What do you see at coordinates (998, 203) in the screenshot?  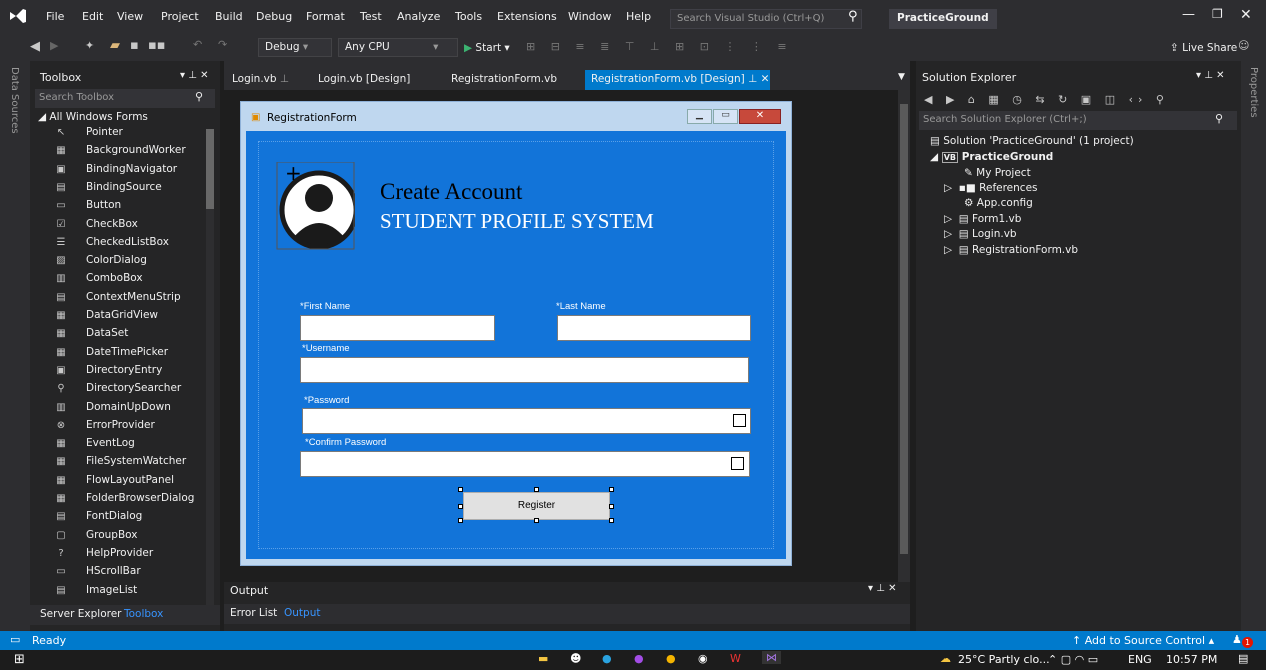 I see `tree-item-app-config: ⚙ App.config` at bounding box center [998, 203].